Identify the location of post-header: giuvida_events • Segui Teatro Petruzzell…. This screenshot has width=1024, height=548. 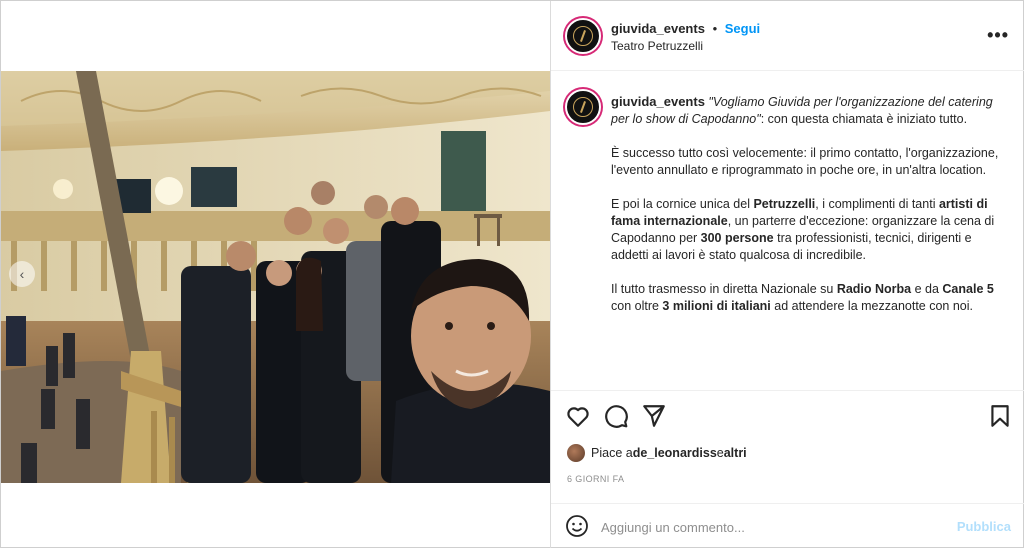
(787, 36).